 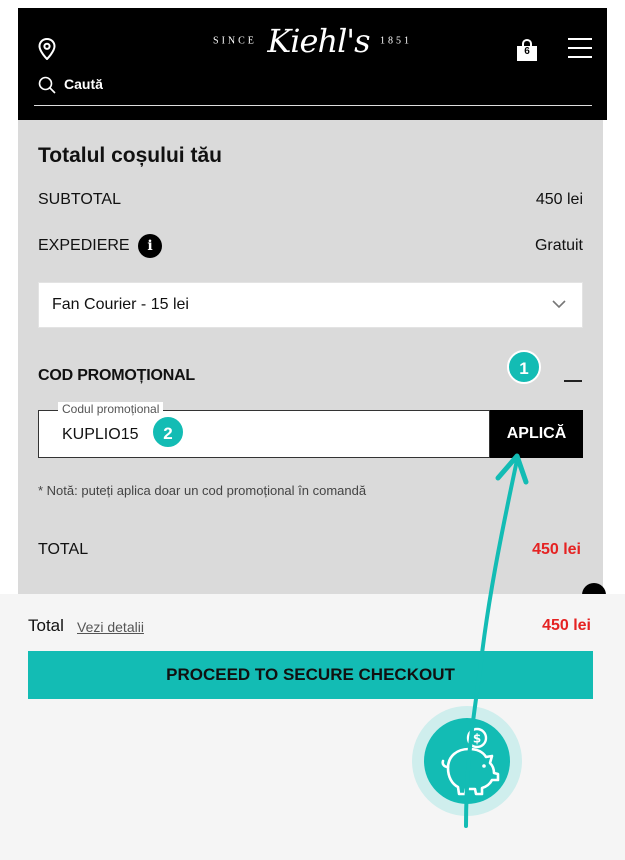 I want to click on secure-checkout-button: PROCEED TO SECURE CHECKOUT, so click(x=310, y=675).